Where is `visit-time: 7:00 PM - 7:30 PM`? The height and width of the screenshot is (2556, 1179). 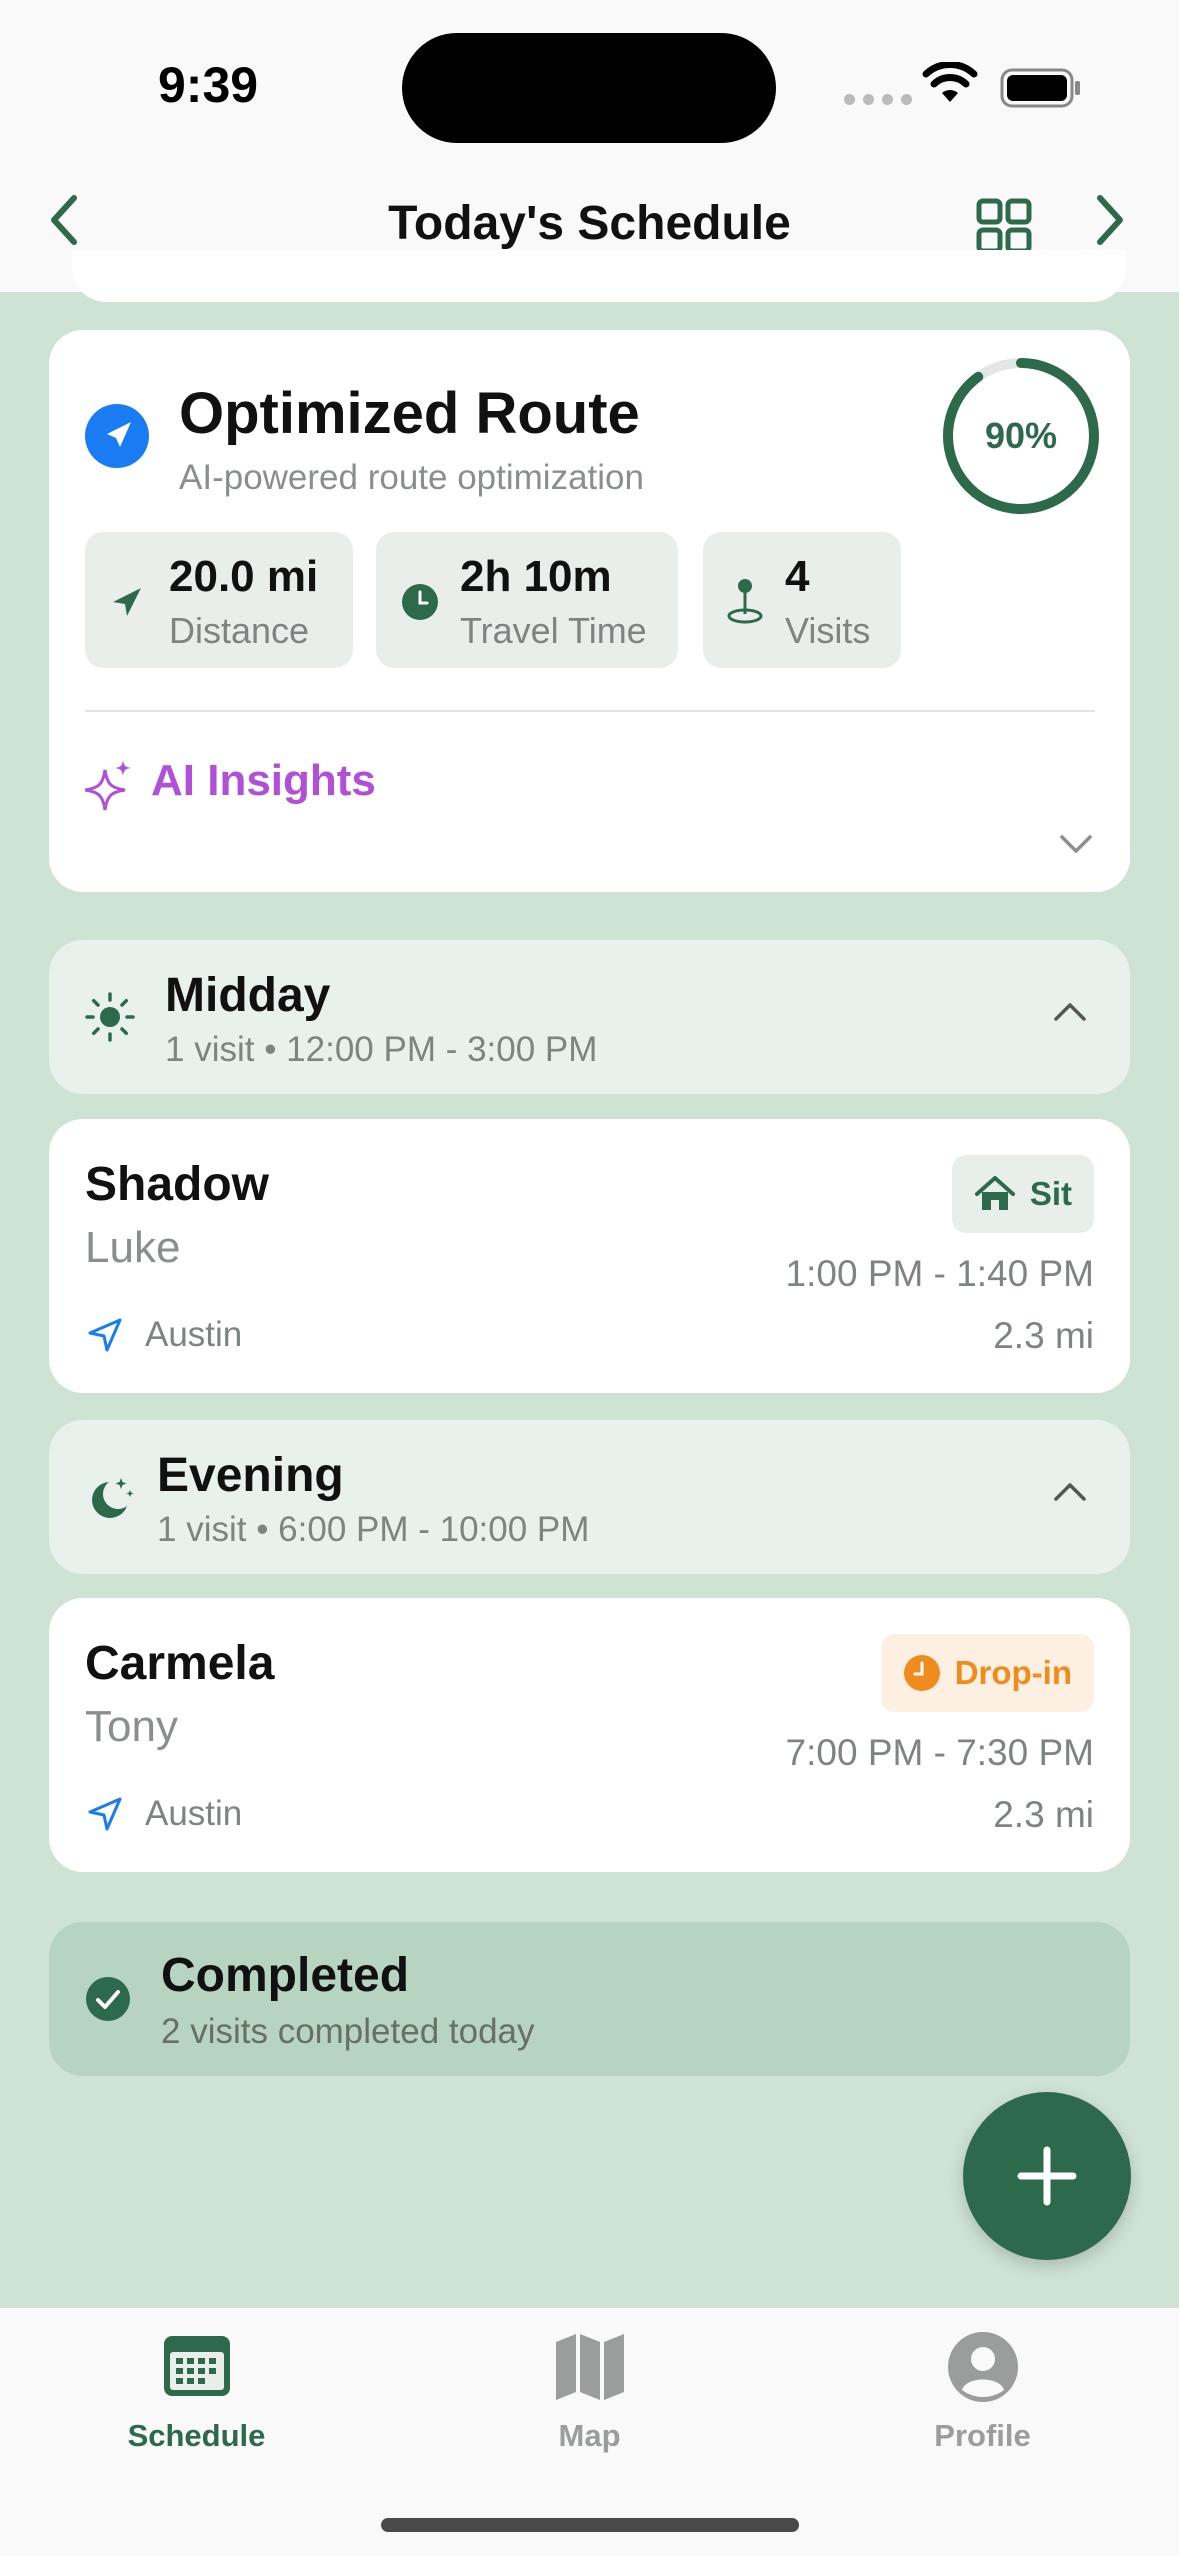 visit-time: 7:00 PM - 7:30 PM is located at coordinates (939, 1752).